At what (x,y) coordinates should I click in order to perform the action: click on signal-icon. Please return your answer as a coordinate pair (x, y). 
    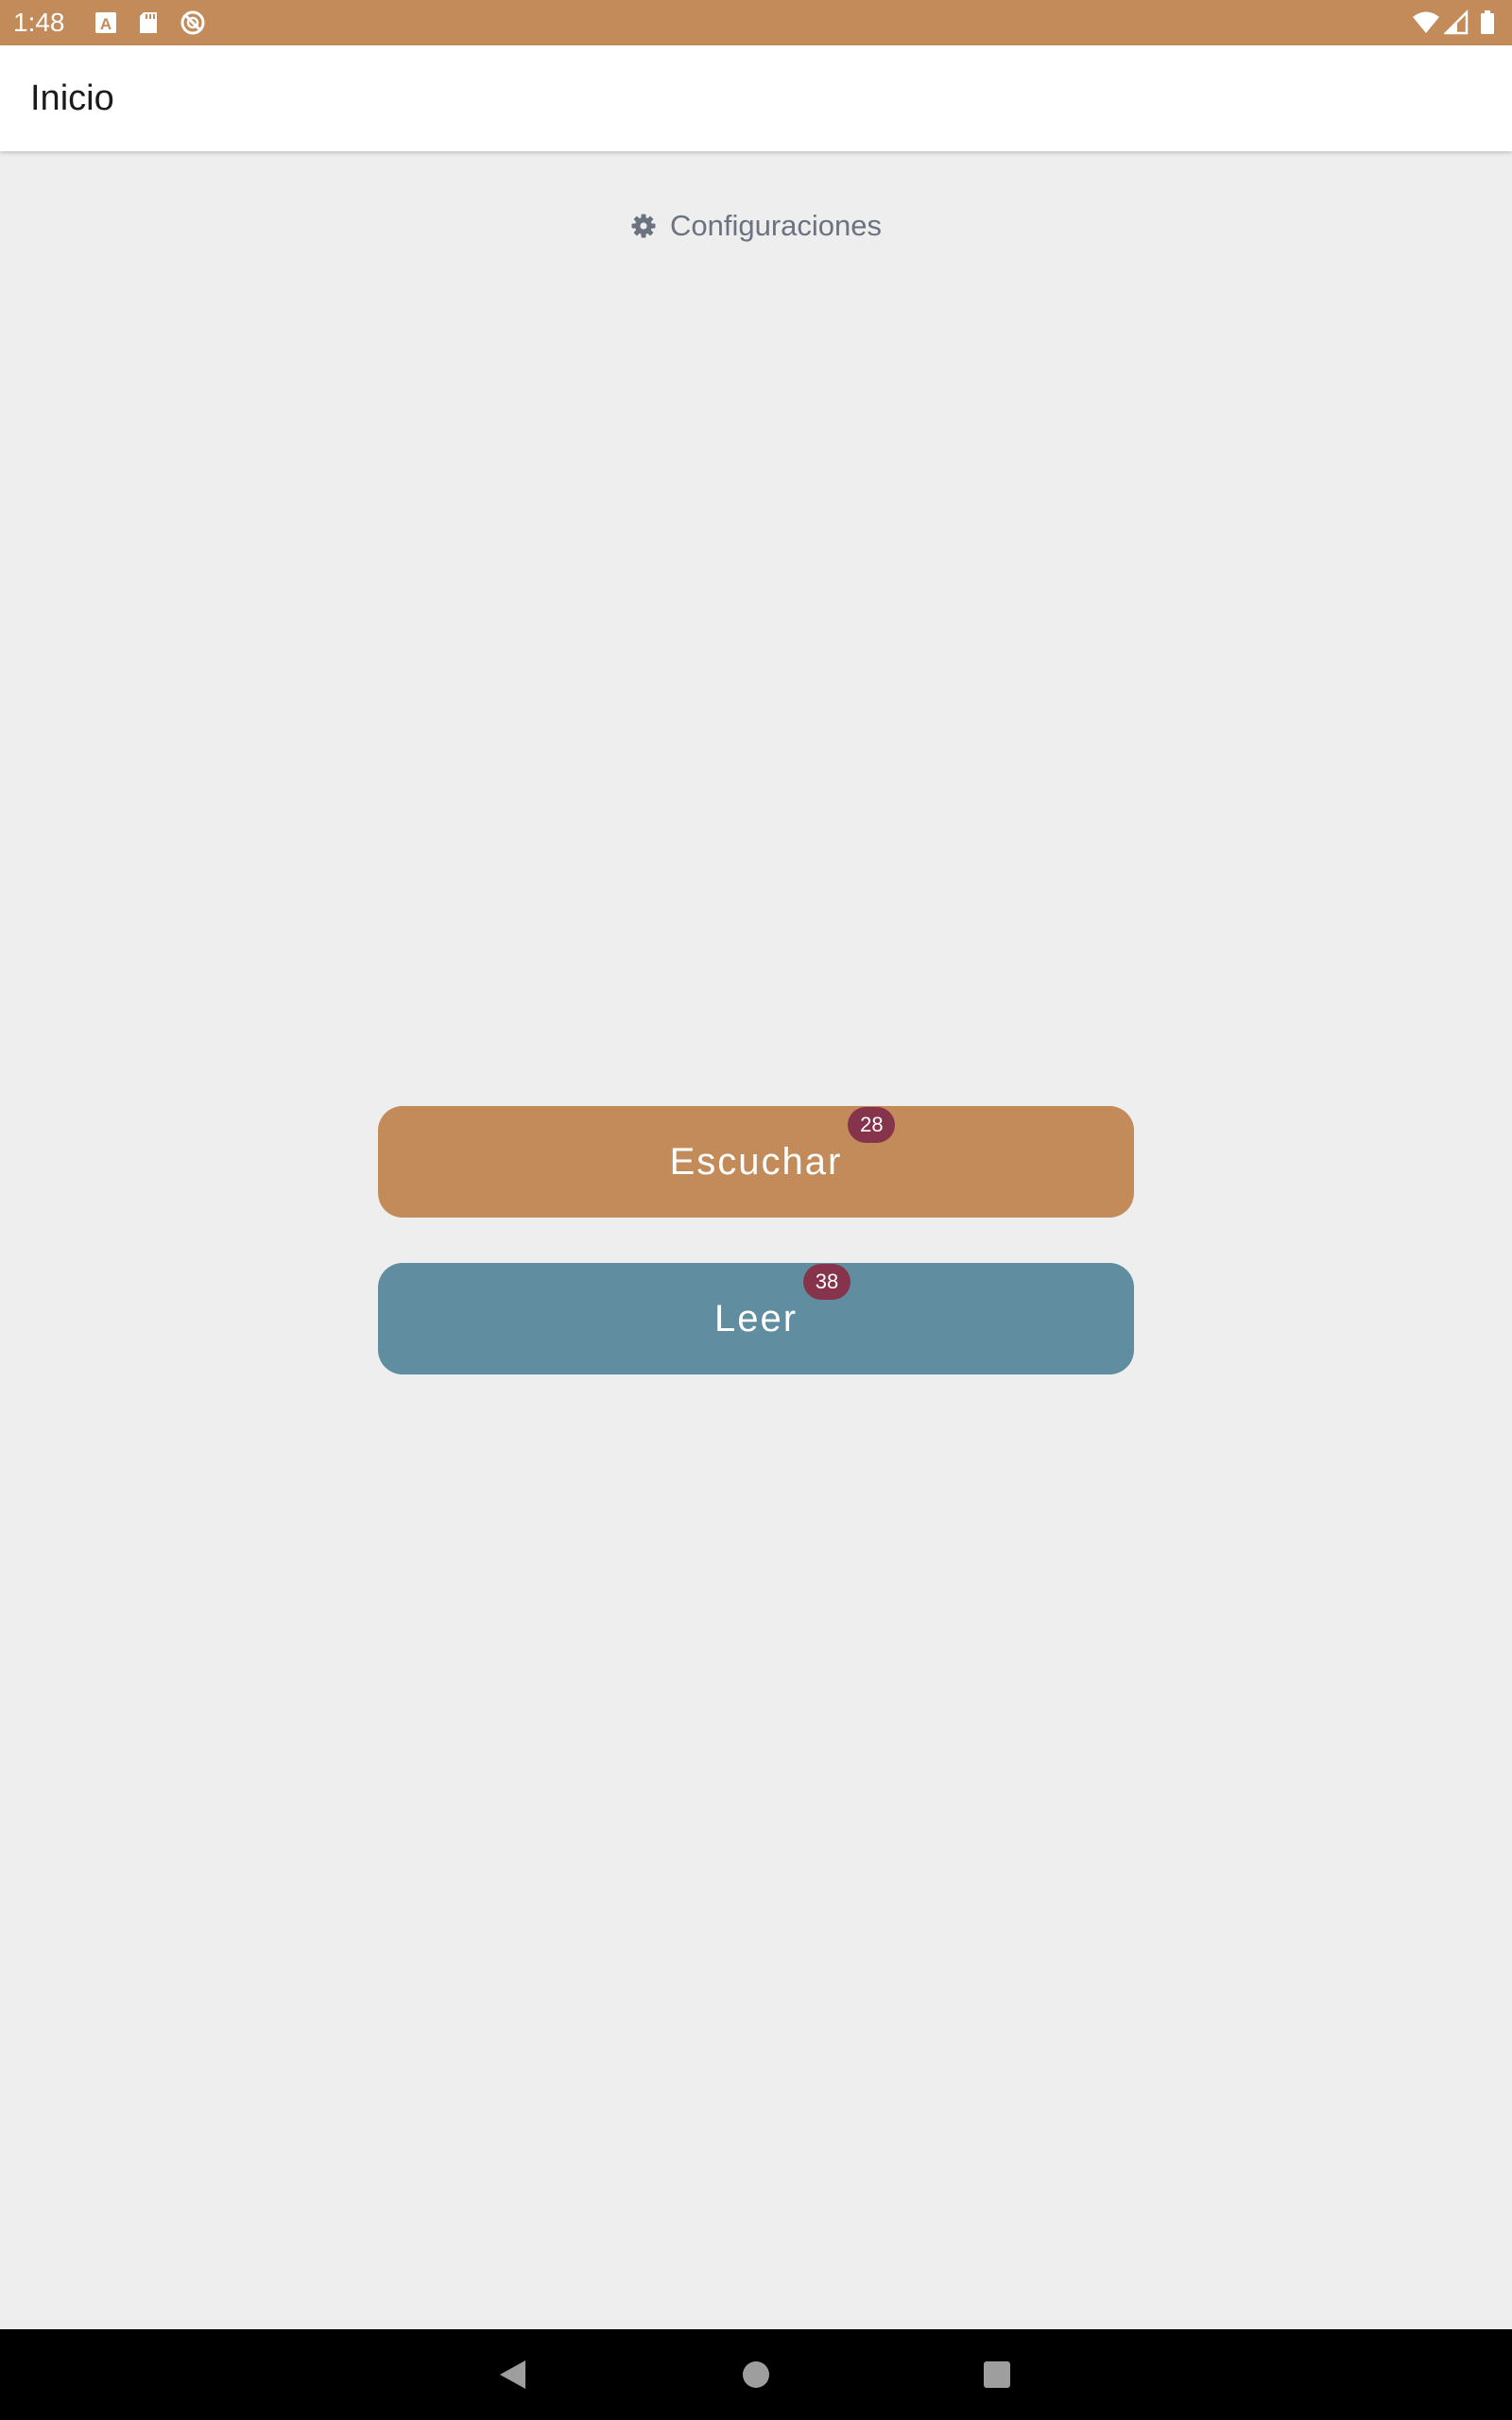
    Looking at the image, I should click on (1456, 22).